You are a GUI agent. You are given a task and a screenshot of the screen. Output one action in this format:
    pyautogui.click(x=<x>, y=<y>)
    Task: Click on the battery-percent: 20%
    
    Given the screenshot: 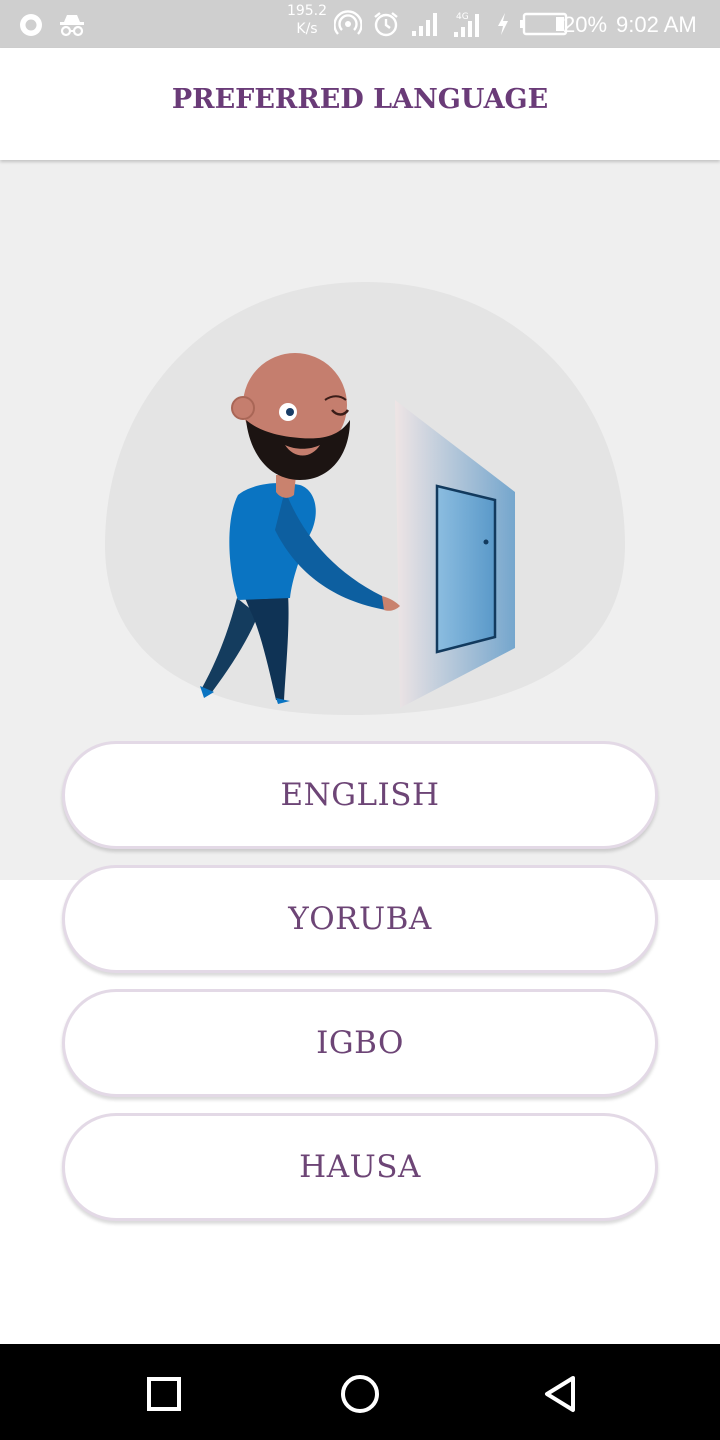 What is the action you would take?
    pyautogui.click(x=585, y=24)
    